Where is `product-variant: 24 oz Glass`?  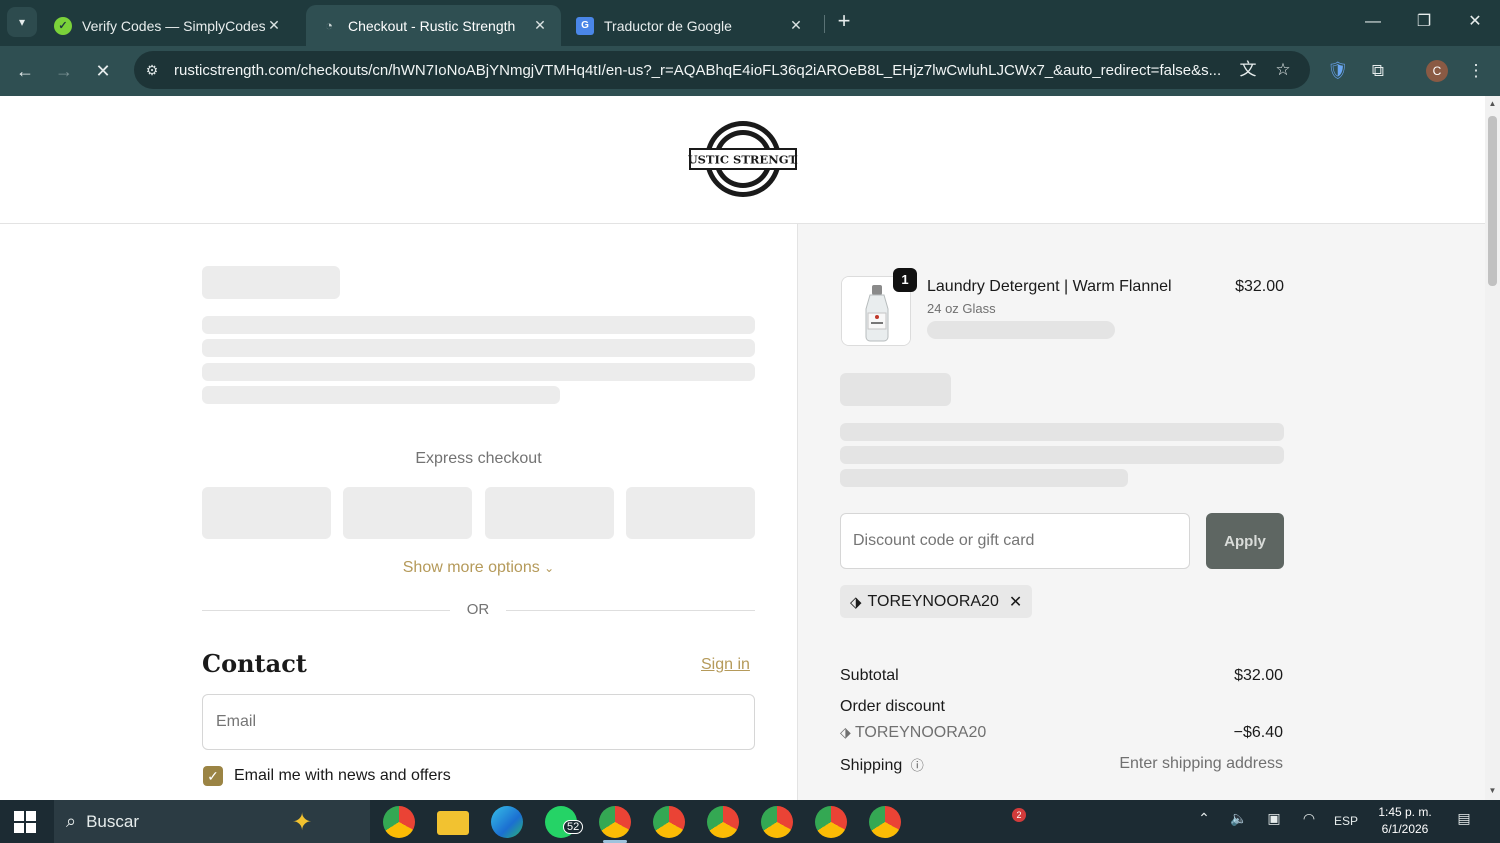 product-variant: 24 oz Glass is located at coordinates (961, 308).